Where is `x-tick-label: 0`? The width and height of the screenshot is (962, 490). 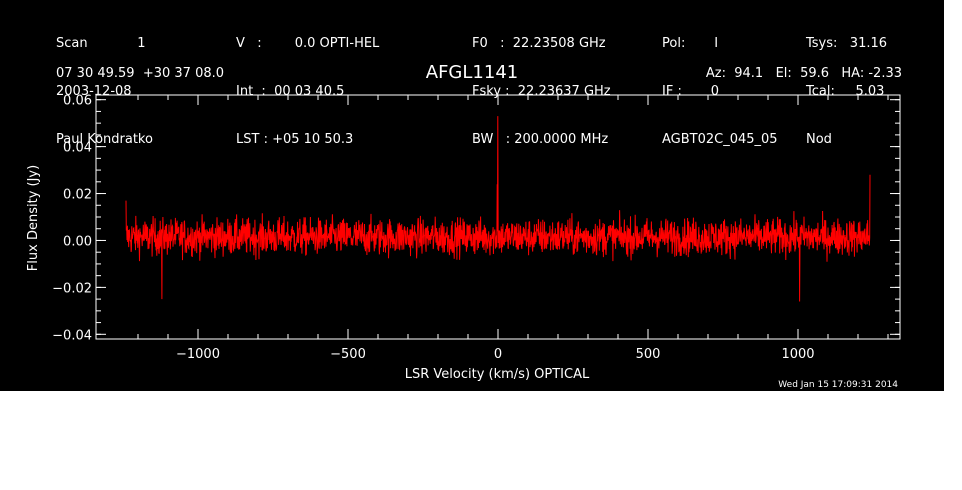 x-tick-label: 0 is located at coordinates (498, 354).